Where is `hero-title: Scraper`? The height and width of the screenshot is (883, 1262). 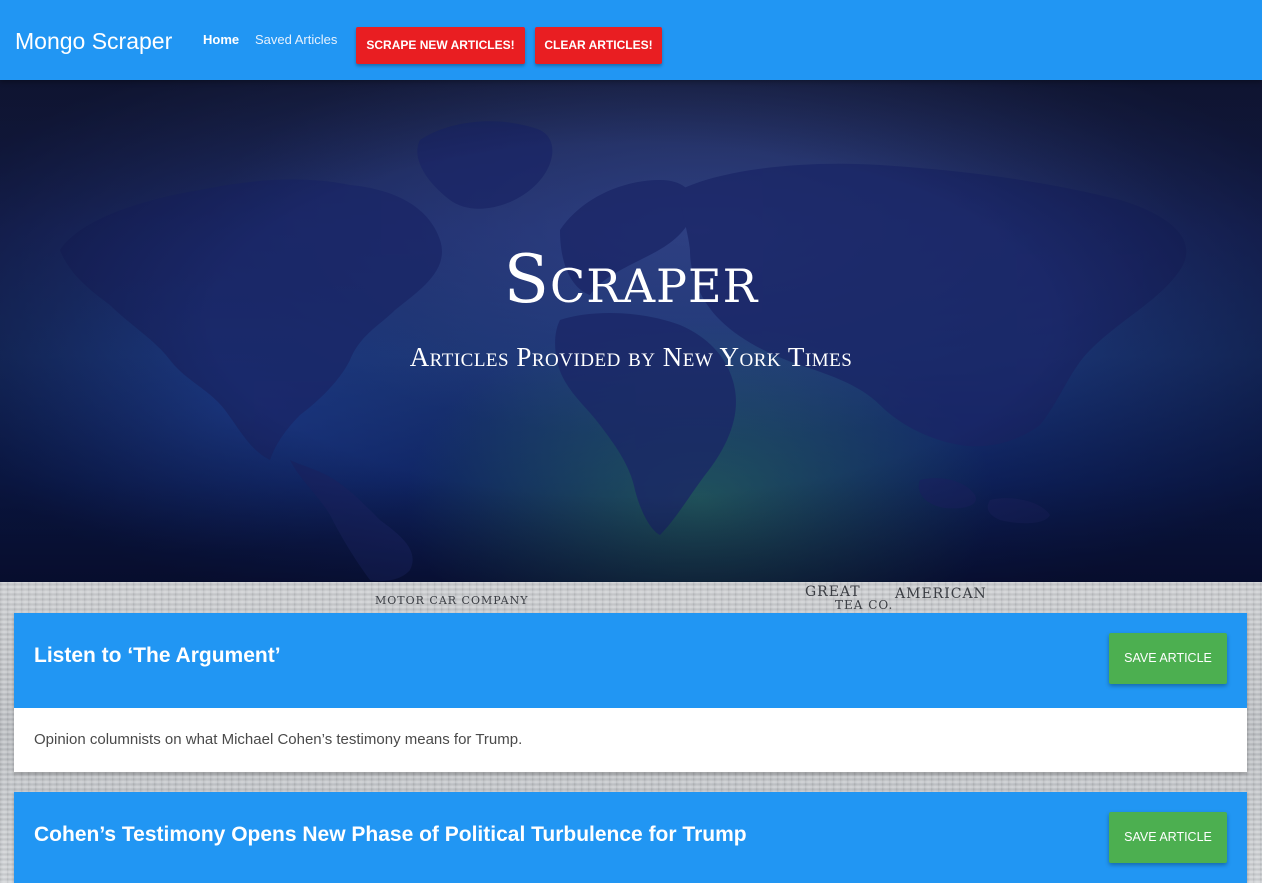 hero-title: Scraper is located at coordinates (631, 279).